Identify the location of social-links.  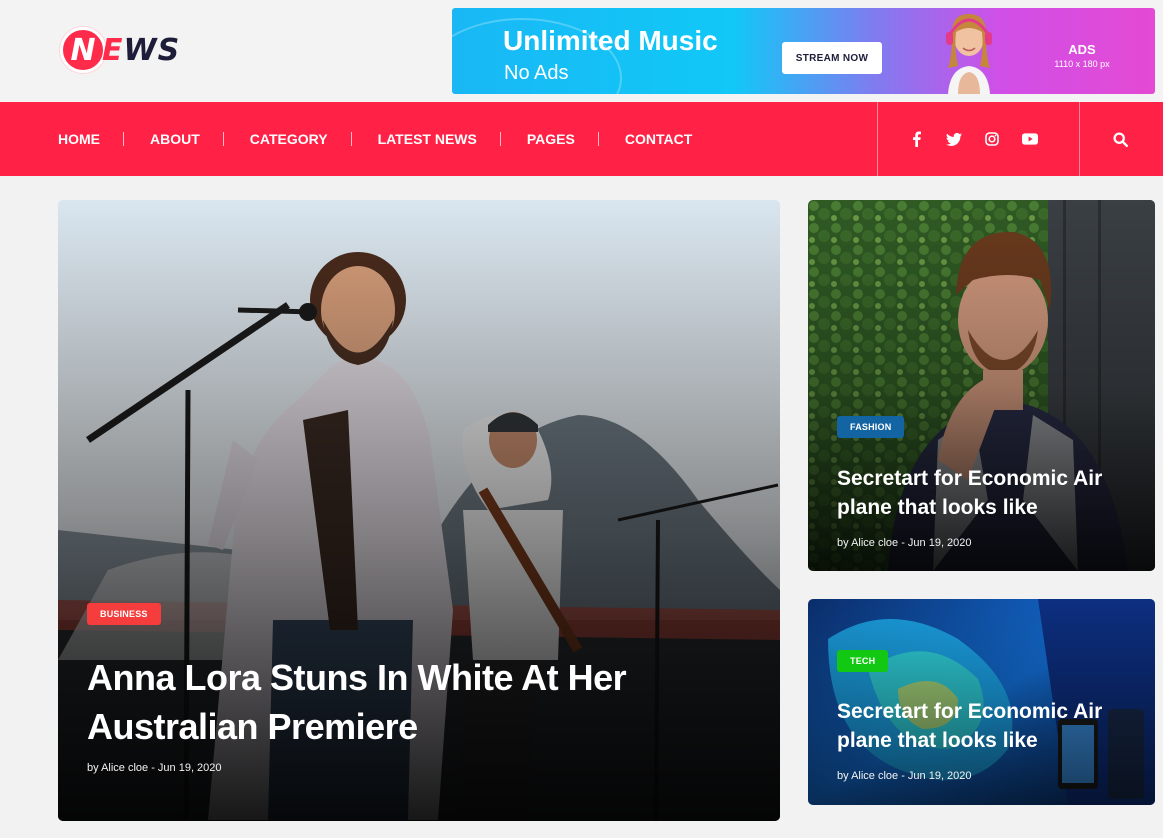
(973, 139).